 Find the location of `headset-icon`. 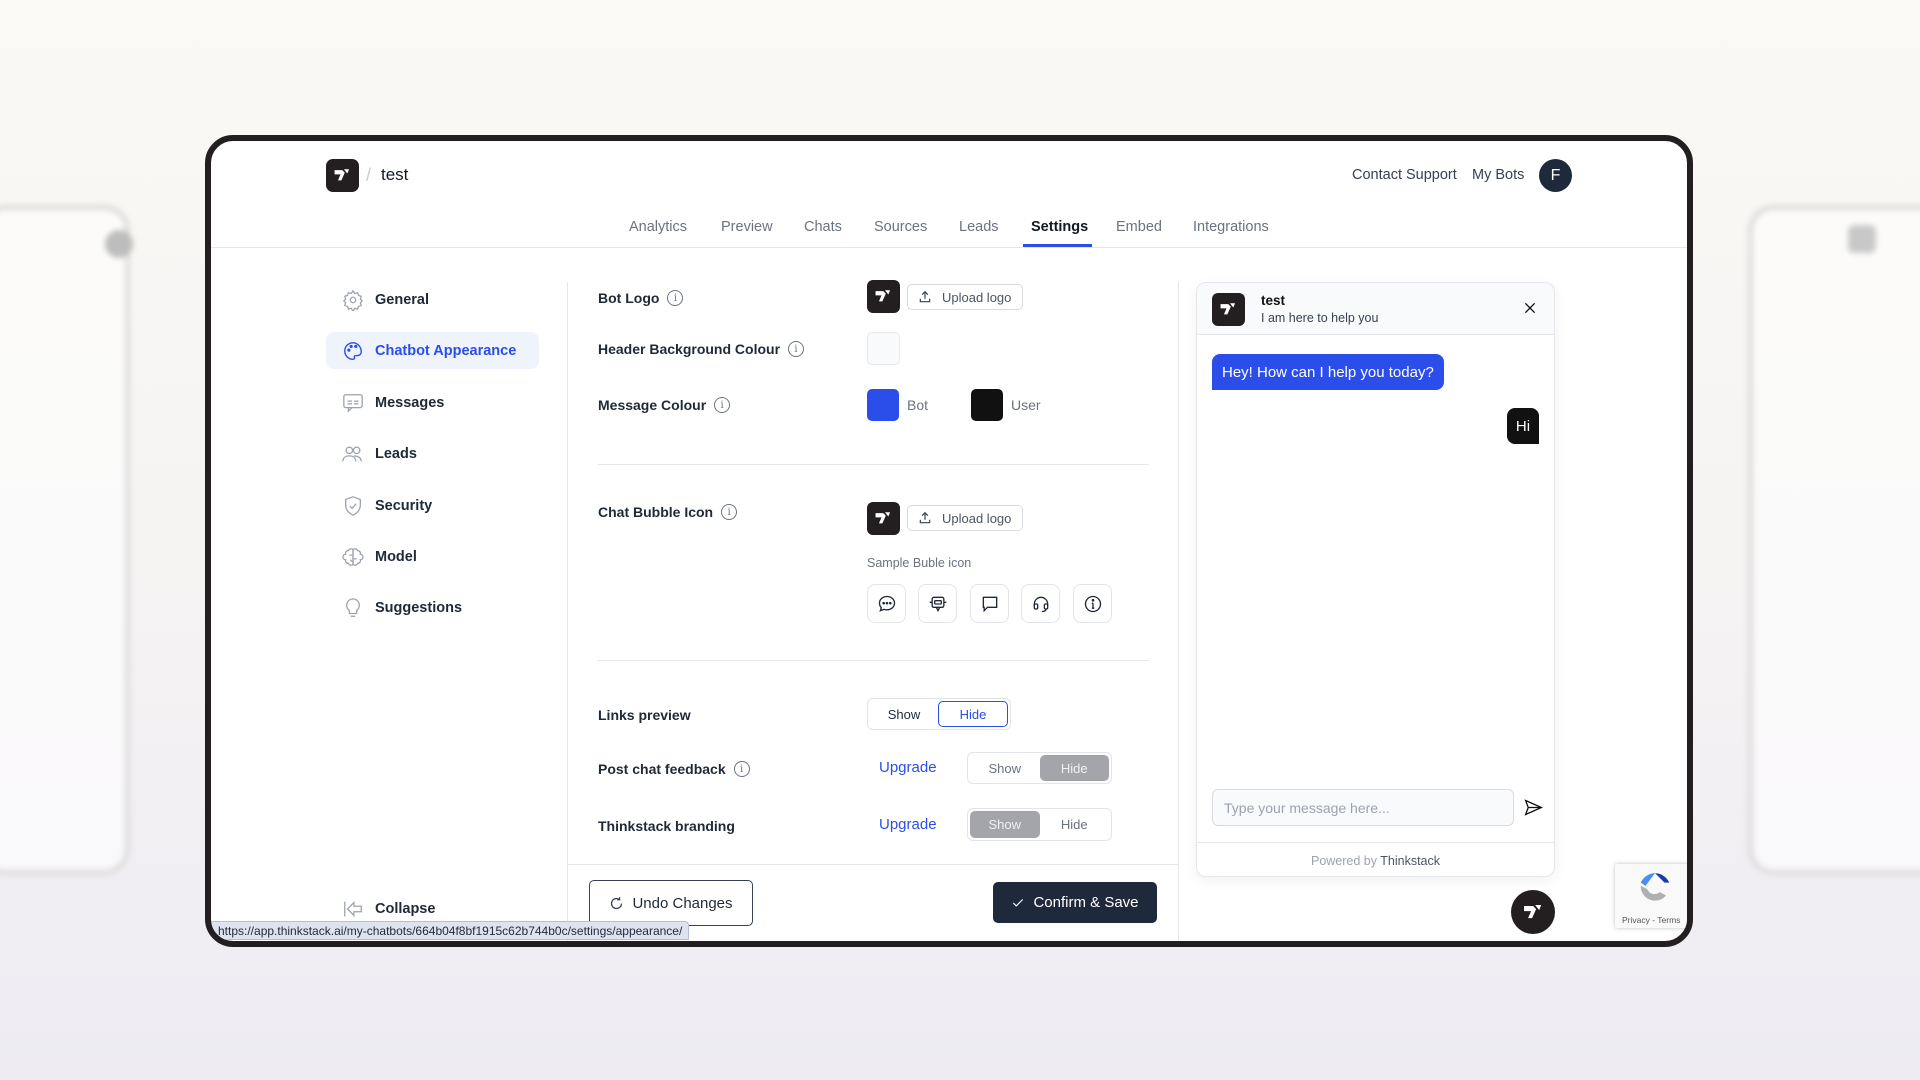

headset-icon is located at coordinates (1040, 604).